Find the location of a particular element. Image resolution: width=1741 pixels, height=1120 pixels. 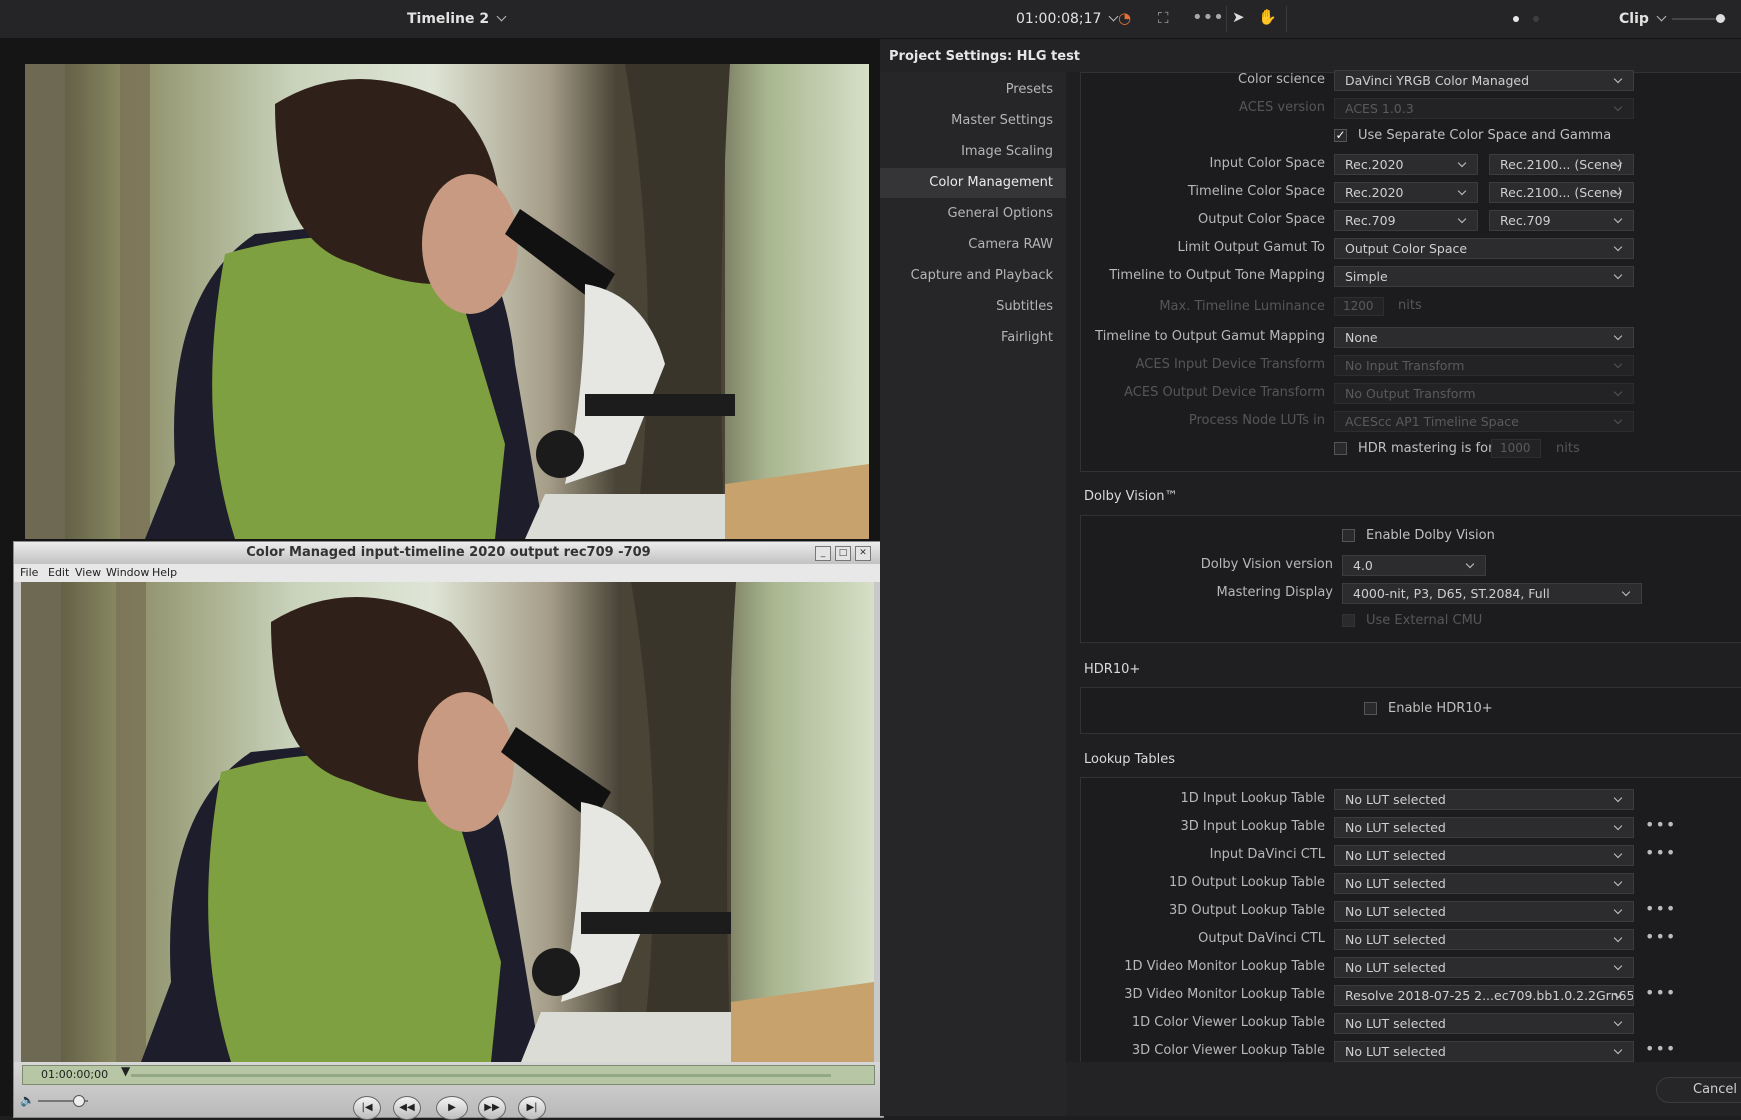

menu-window: Window is located at coordinates (127, 572).